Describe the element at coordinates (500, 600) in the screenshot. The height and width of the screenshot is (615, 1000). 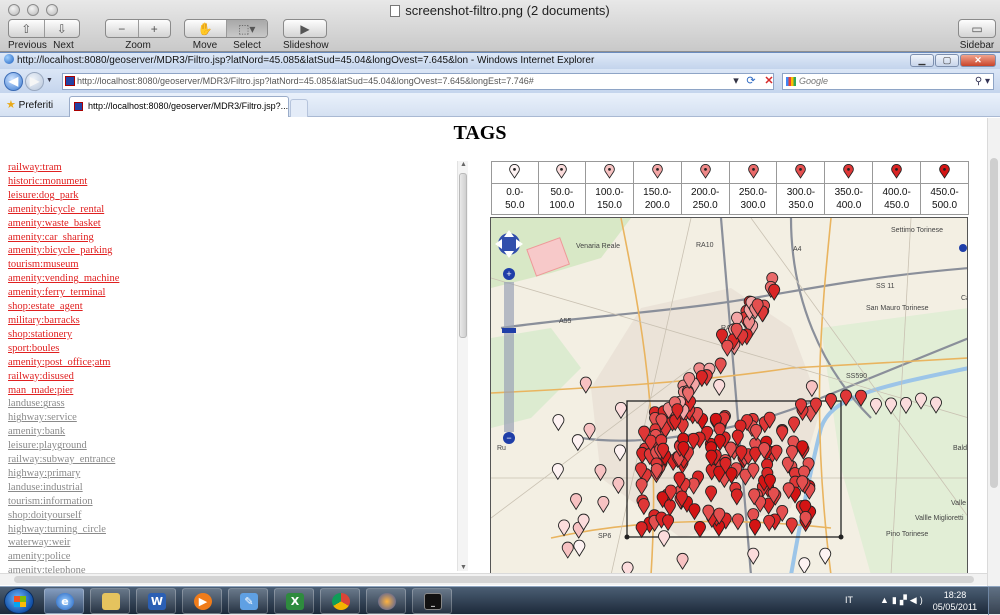
I see `windows-taskbar: e W ▶ ✎ X _ IT ▲▮▞◀) 18:28 05/05/2011` at that location.